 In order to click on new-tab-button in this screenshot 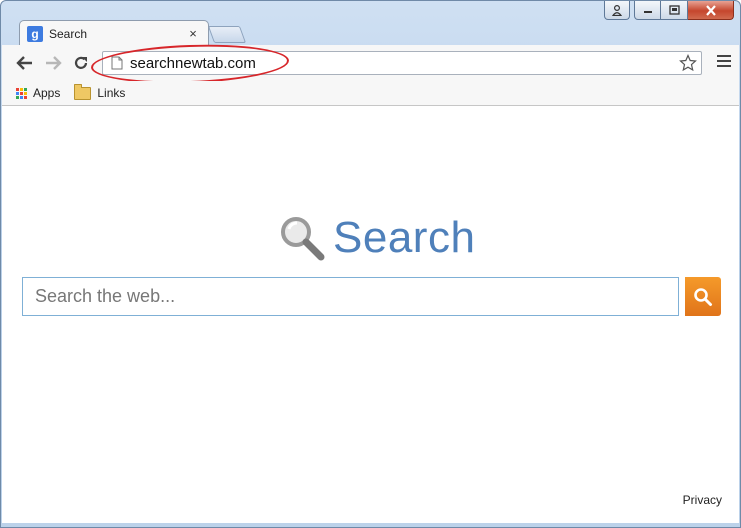, I will do `click(227, 34)`.